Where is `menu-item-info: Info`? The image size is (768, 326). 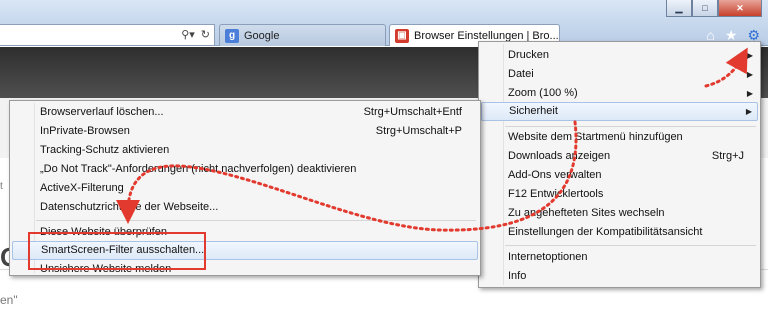 menu-item-info: Info is located at coordinates (619, 276).